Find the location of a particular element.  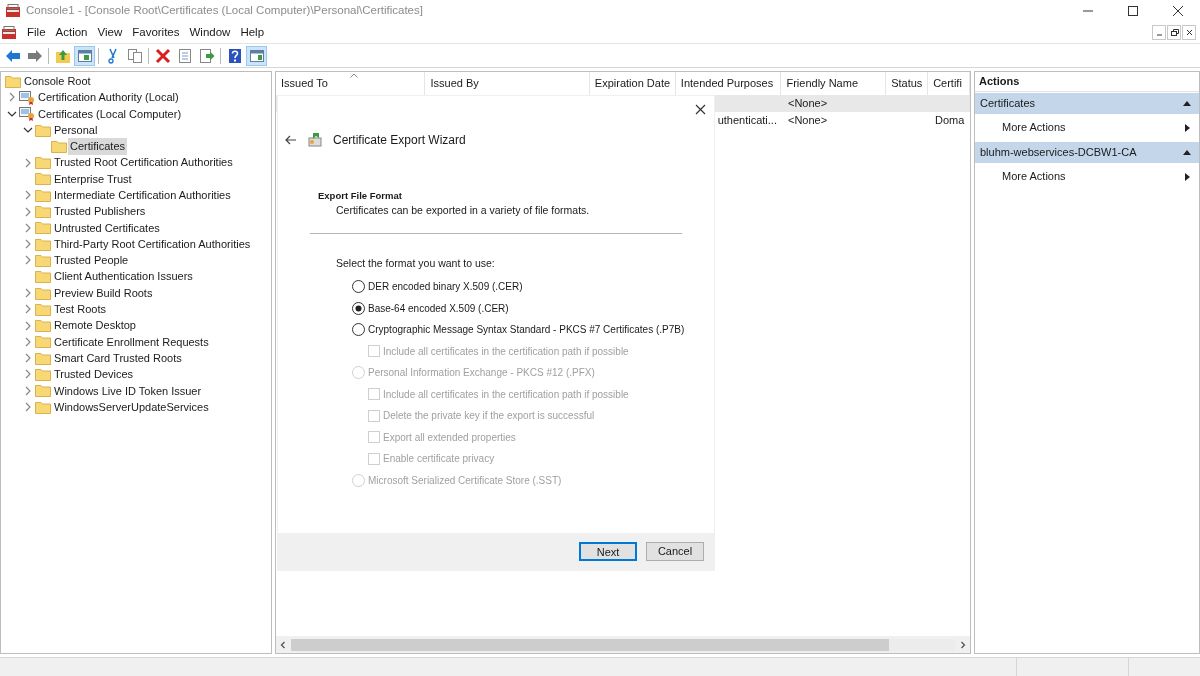

export-icon is located at coordinates (206, 55).